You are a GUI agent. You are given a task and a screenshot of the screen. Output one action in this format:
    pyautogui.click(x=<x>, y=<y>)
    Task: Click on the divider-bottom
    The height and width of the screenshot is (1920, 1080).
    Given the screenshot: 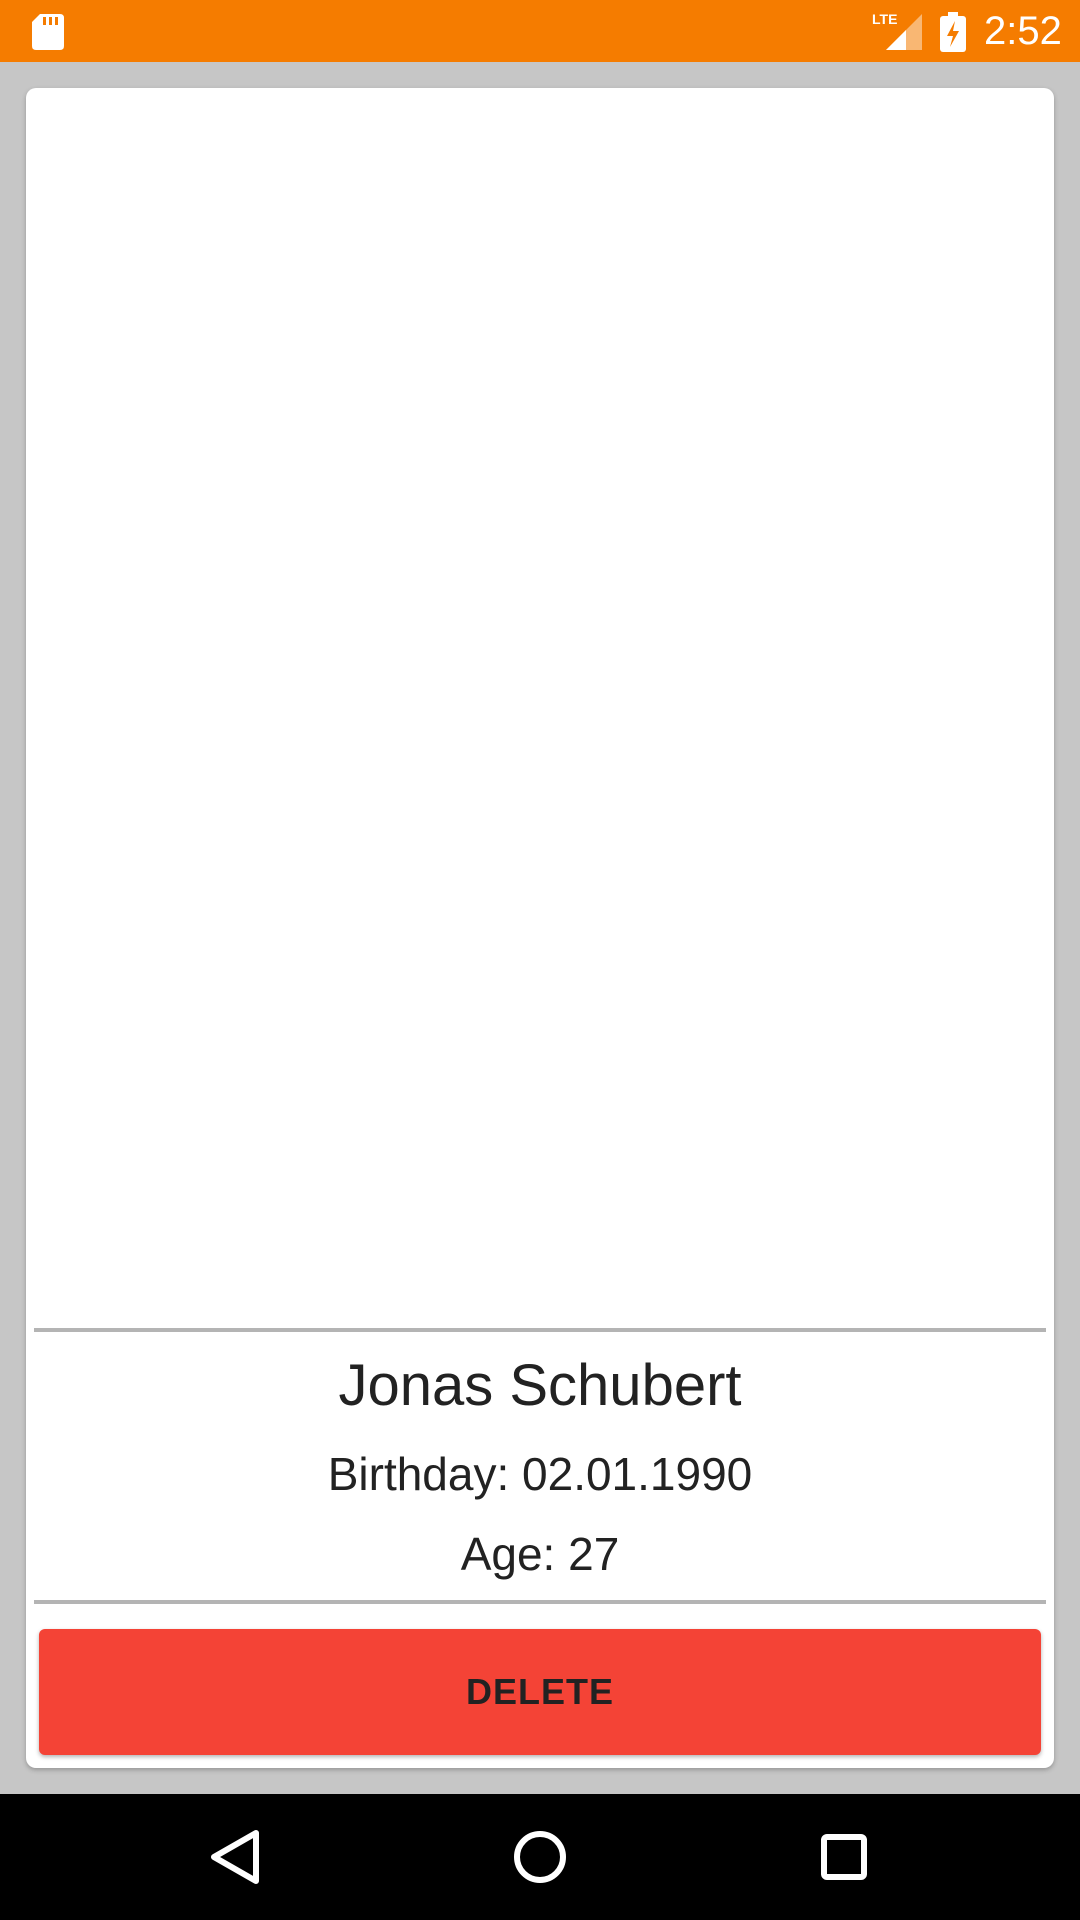 What is the action you would take?
    pyautogui.click(x=540, y=1602)
    